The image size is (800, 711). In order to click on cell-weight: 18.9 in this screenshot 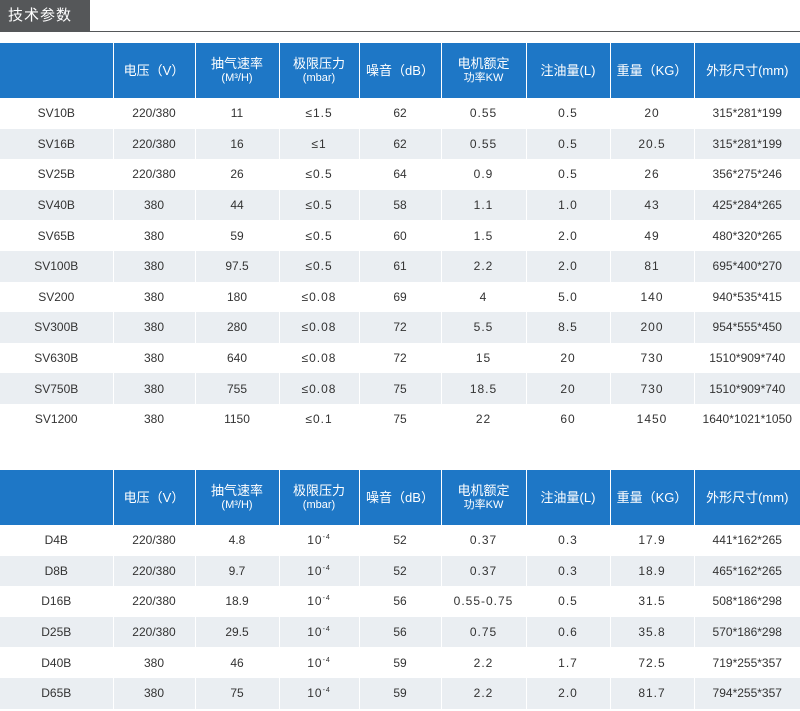, I will do `click(651, 571)`.